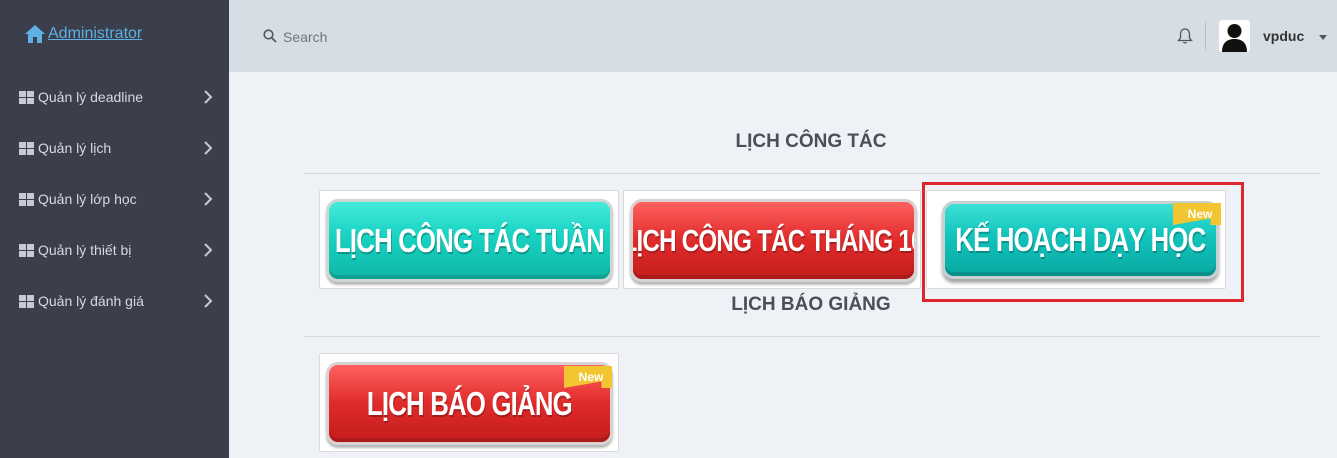 This screenshot has height=458, width=1337. I want to click on card-lich-cong-tac-tuan: LỊCH CÔNG TÁC TUẦN, so click(469, 239).